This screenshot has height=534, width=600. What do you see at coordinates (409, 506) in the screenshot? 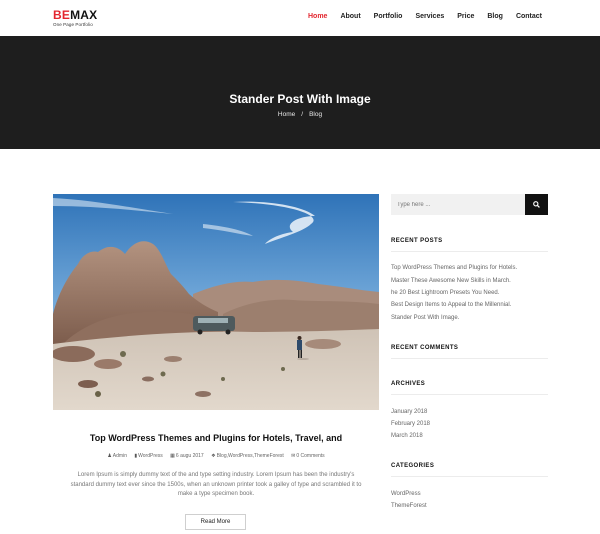
I see `category-link: ThemeForest` at bounding box center [409, 506].